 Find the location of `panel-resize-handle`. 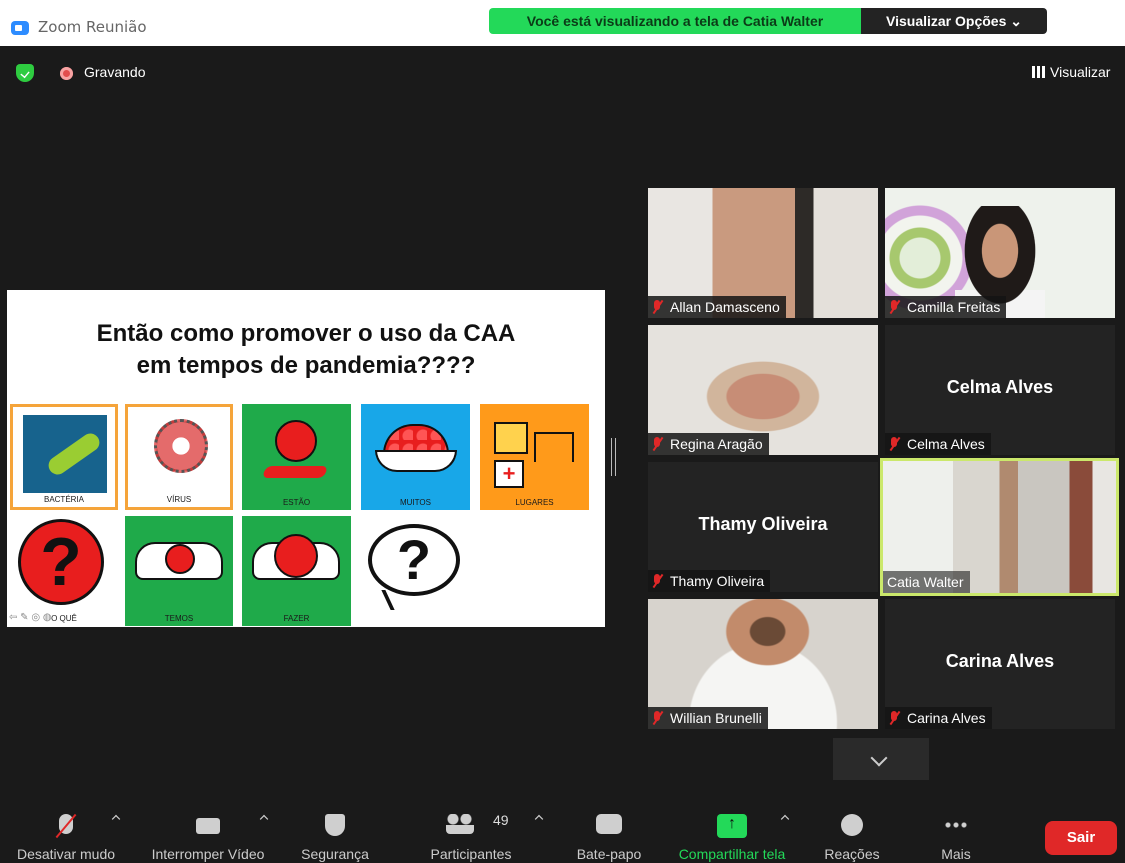

panel-resize-handle is located at coordinates (613, 457).